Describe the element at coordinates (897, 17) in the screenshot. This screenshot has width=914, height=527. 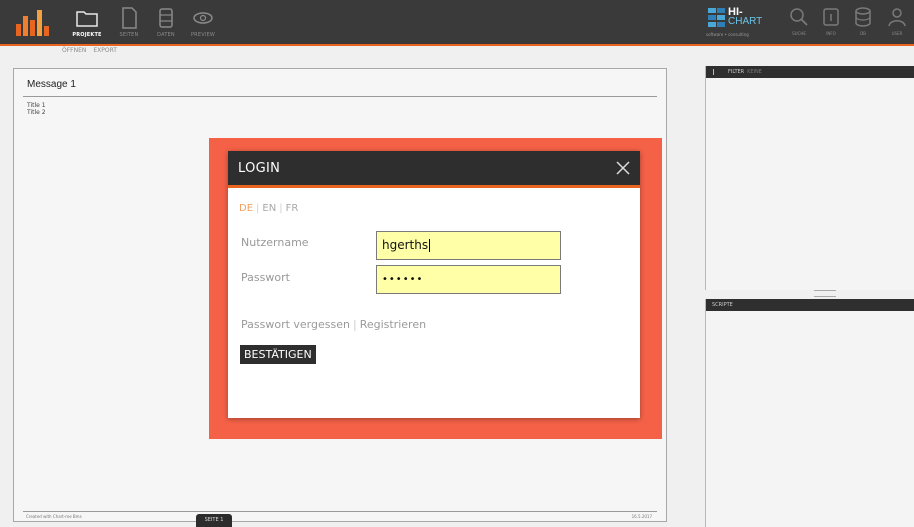
I see `user-icon` at that location.